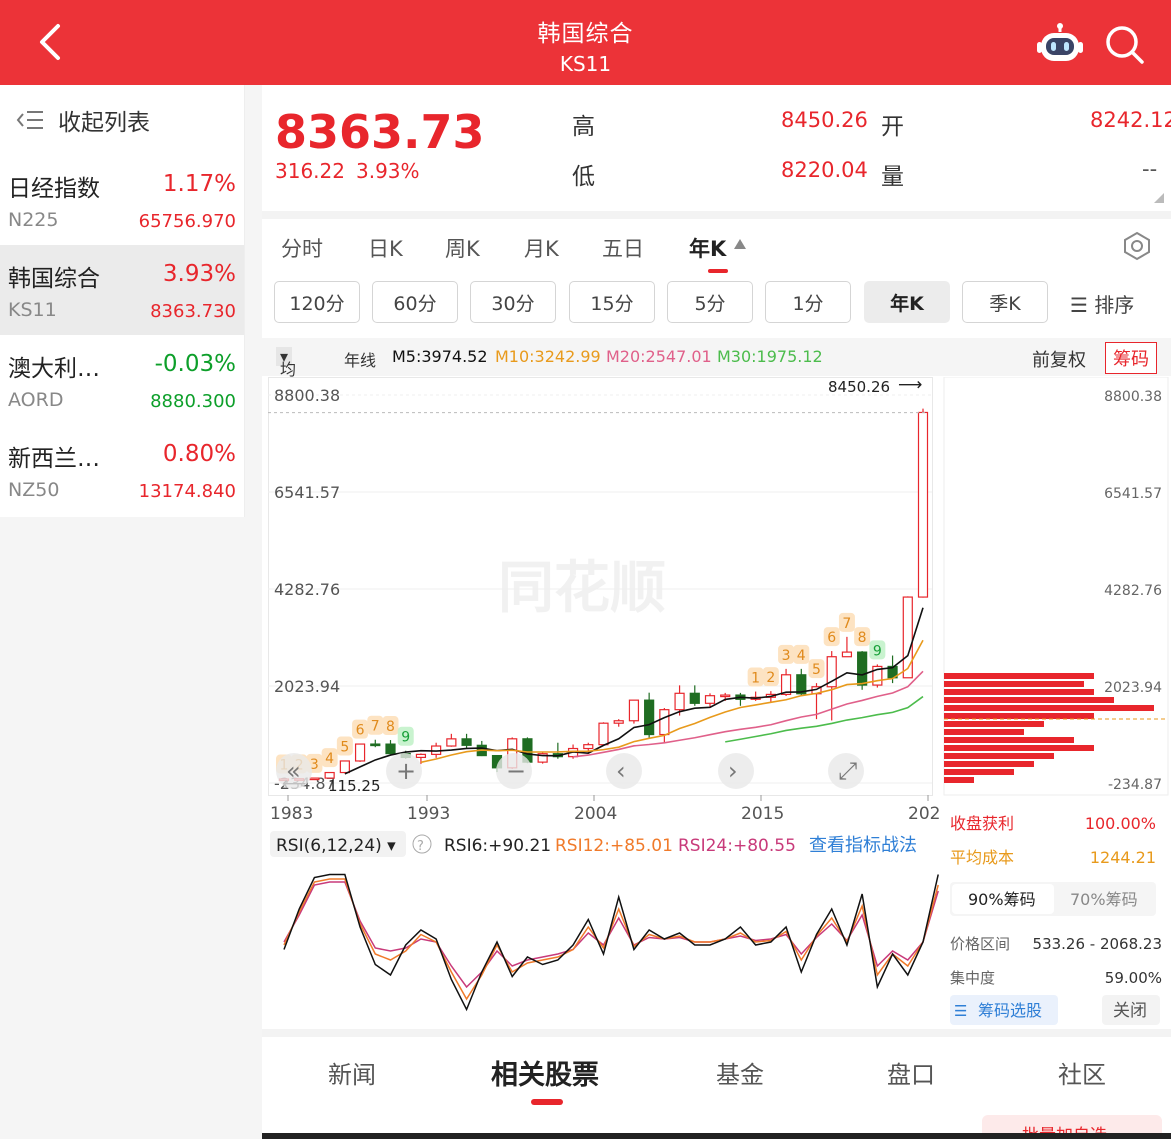 This screenshot has width=1171, height=1139. Describe the element at coordinates (612, 302) in the screenshot. I see `interval-15m-button: 15分` at that location.